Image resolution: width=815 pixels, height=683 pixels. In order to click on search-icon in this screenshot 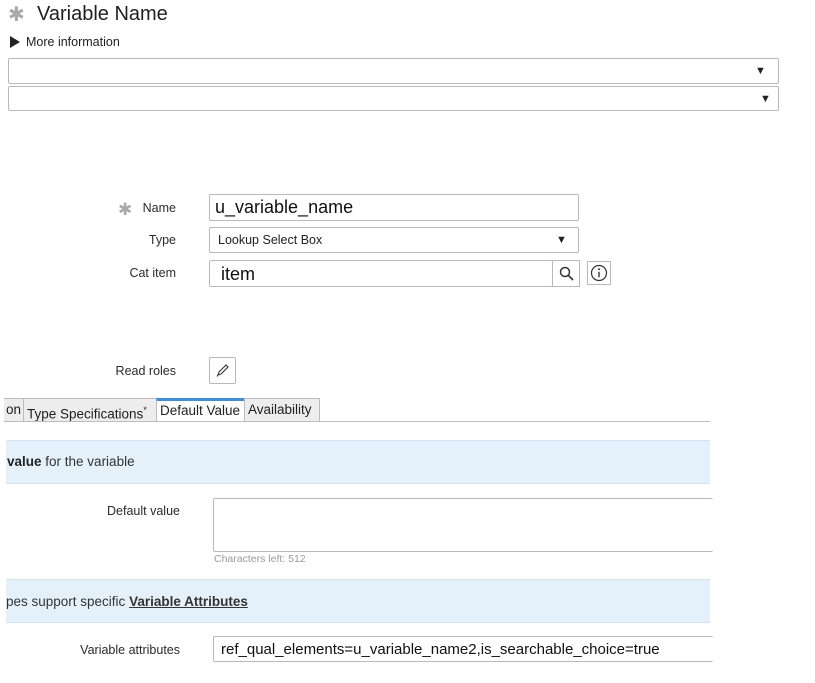, I will do `click(566, 273)`.